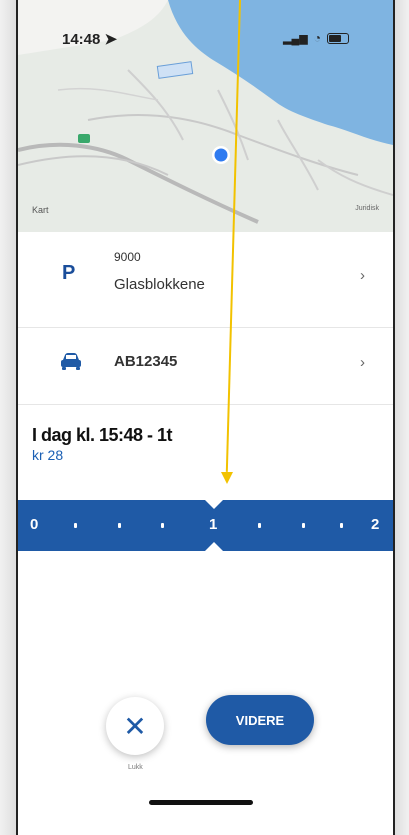 This screenshot has width=409, height=835. I want to click on map-attribution-kart: Kart, so click(40, 210).